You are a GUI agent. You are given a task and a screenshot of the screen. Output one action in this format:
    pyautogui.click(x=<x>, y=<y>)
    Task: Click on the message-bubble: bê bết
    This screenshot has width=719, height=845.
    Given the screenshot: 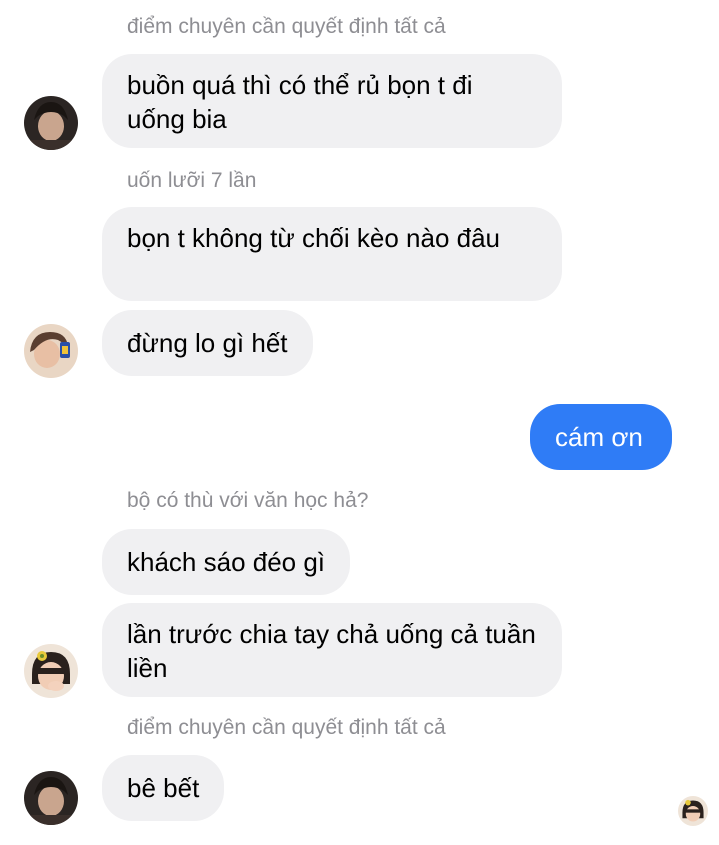 What is the action you would take?
    pyautogui.click(x=163, y=788)
    